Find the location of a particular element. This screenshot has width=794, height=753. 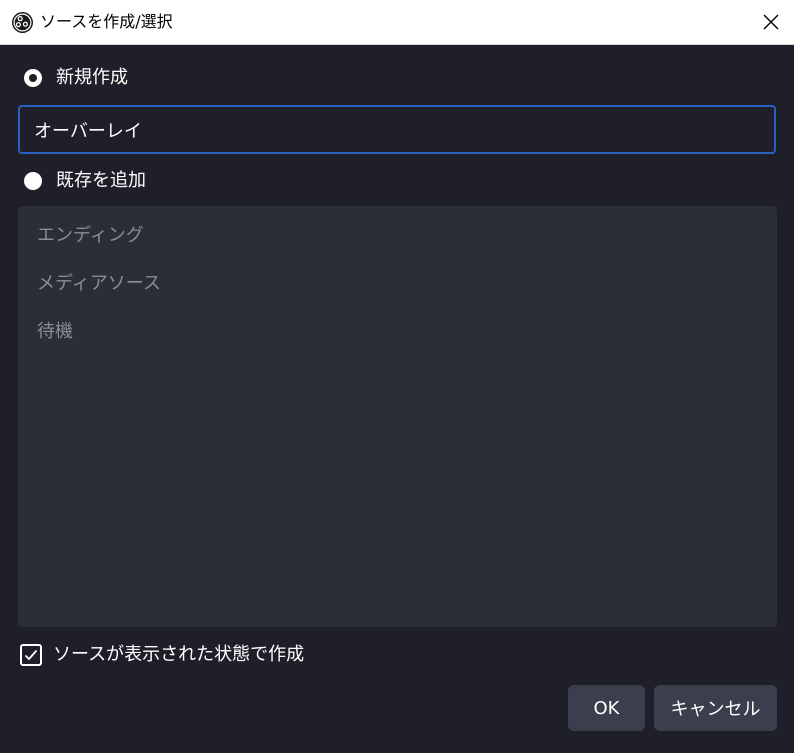

create-new-radio is located at coordinates (33, 78).